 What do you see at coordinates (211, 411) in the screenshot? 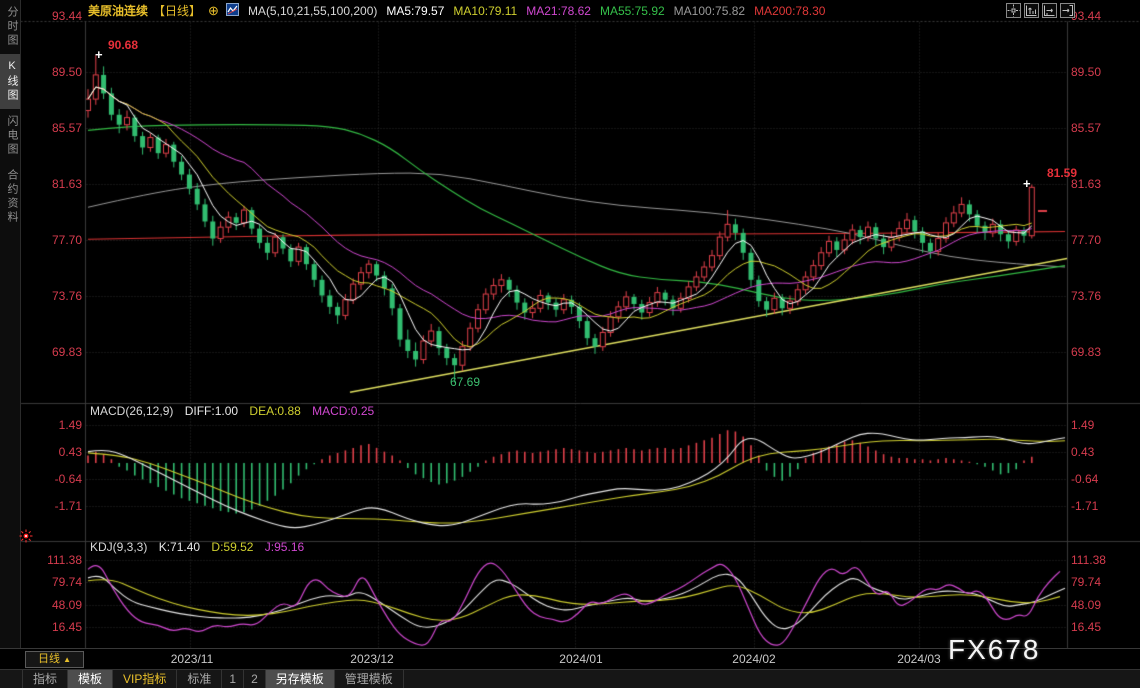
I see `macd-diff-value: DIFF:1.00` at bounding box center [211, 411].